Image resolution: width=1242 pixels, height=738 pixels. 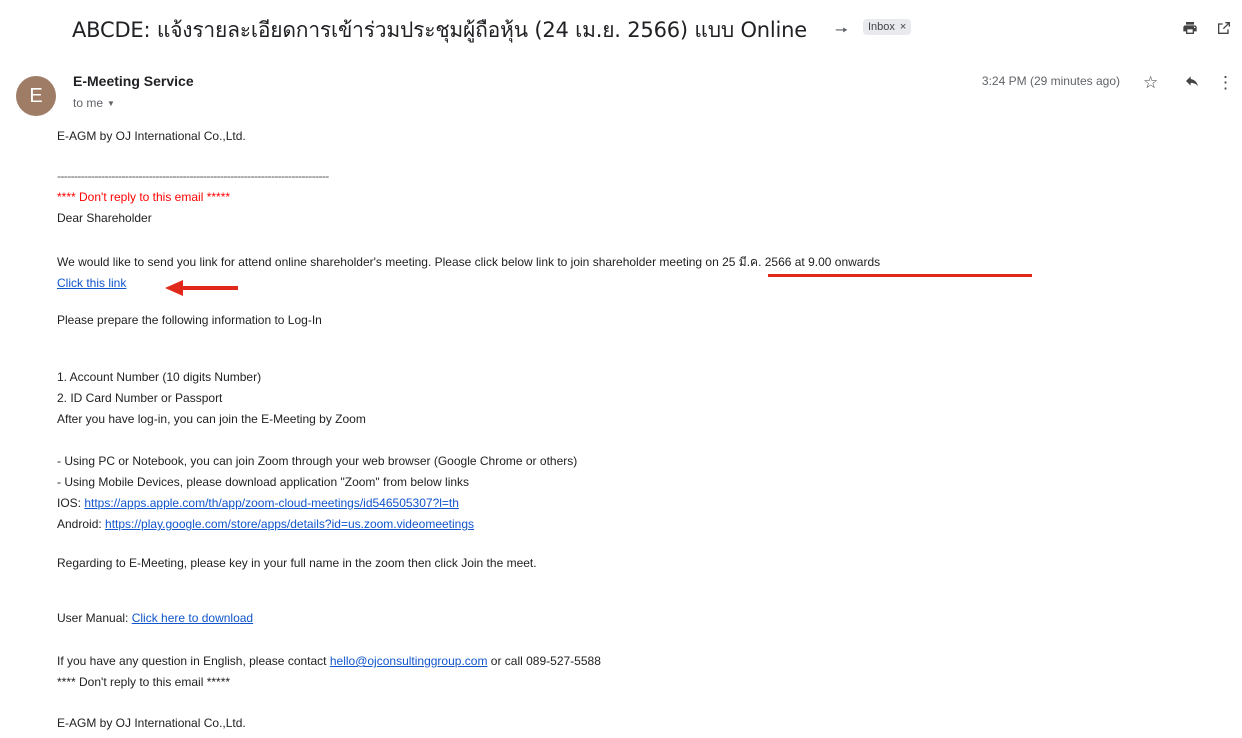 What do you see at coordinates (1190, 30) in the screenshot?
I see `print-icon` at bounding box center [1190, 30].